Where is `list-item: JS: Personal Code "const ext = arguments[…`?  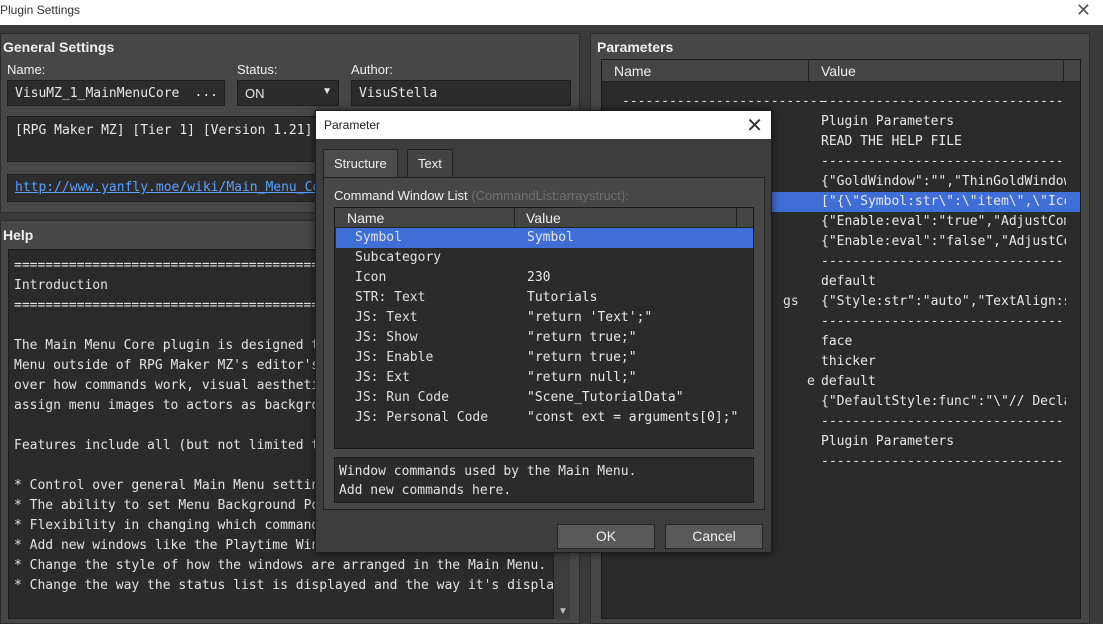 list-item: JS: Personal Code "const ext = arguments[… is located at coordinates (544, 418).